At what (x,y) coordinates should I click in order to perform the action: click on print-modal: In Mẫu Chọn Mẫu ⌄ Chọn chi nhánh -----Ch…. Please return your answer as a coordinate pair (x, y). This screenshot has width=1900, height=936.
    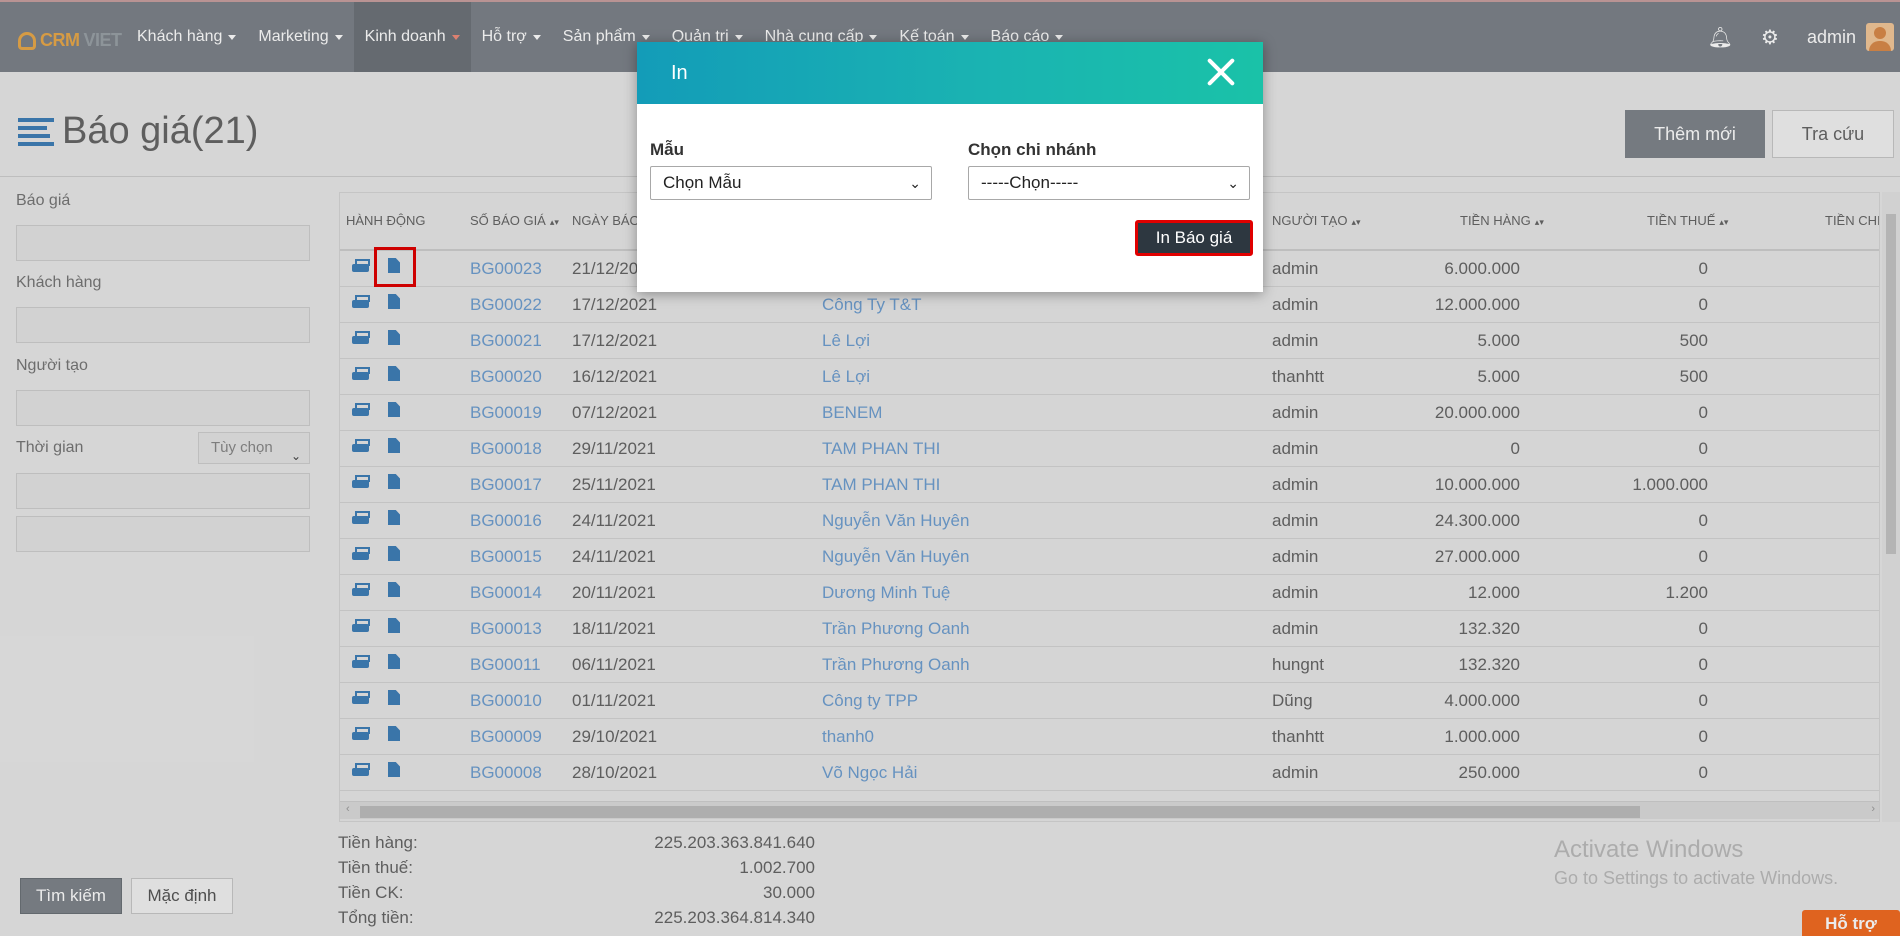
    Looking at the image, I should click on (950, 167).